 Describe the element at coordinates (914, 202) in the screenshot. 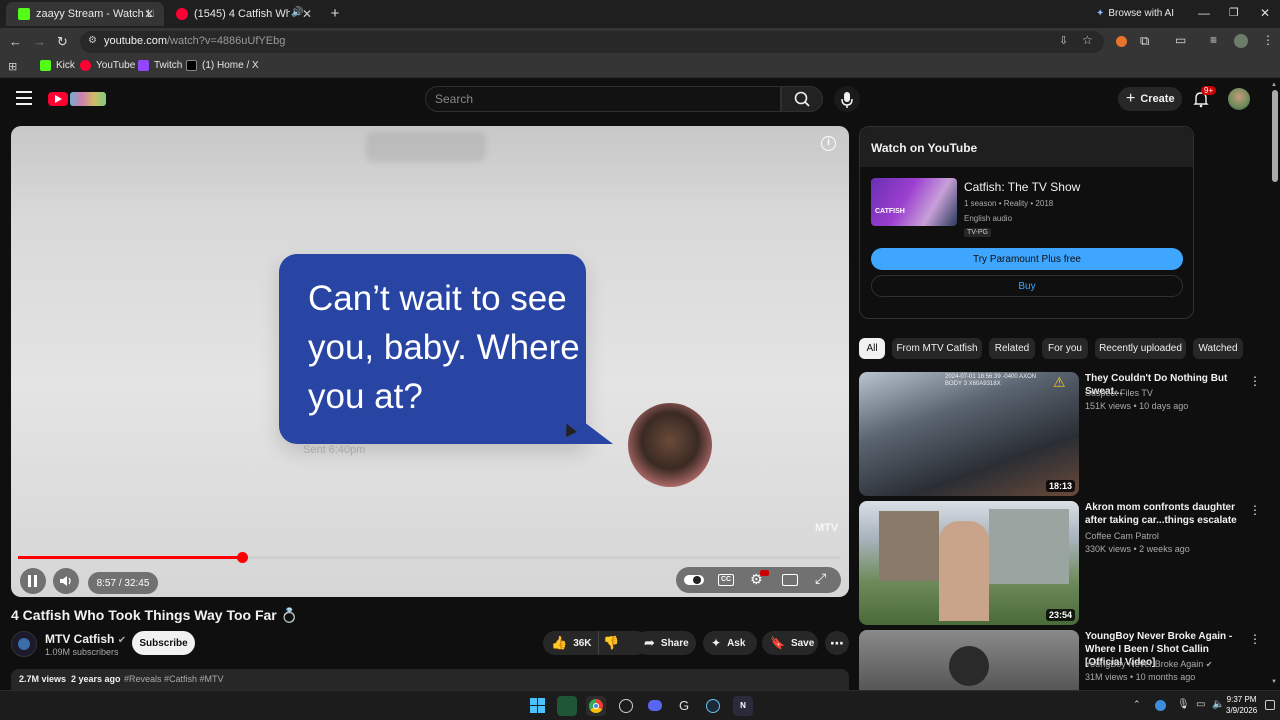

I see `show-thumbnail: CATFISH` at that location.